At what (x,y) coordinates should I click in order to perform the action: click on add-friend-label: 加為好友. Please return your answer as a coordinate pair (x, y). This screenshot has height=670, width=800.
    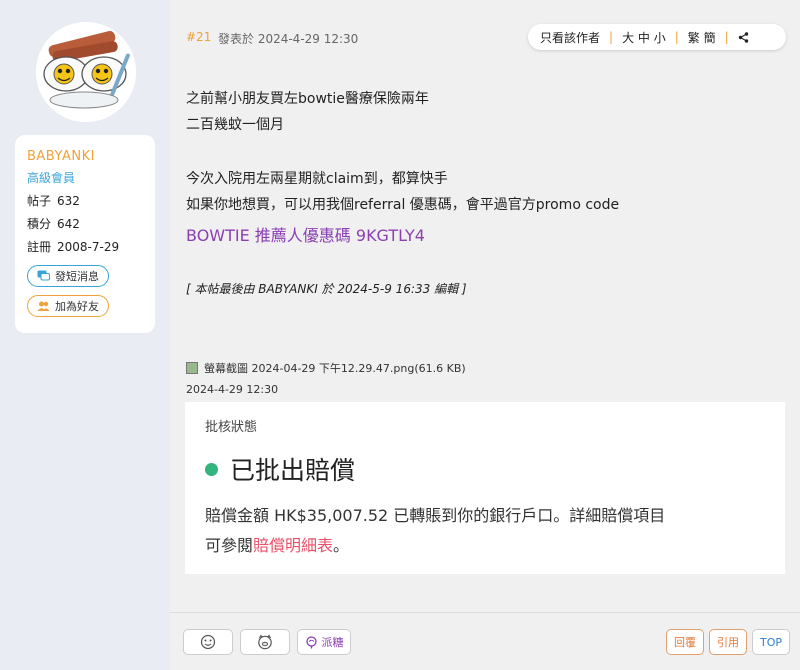
    Looking at the image, I should click on (77, 306).